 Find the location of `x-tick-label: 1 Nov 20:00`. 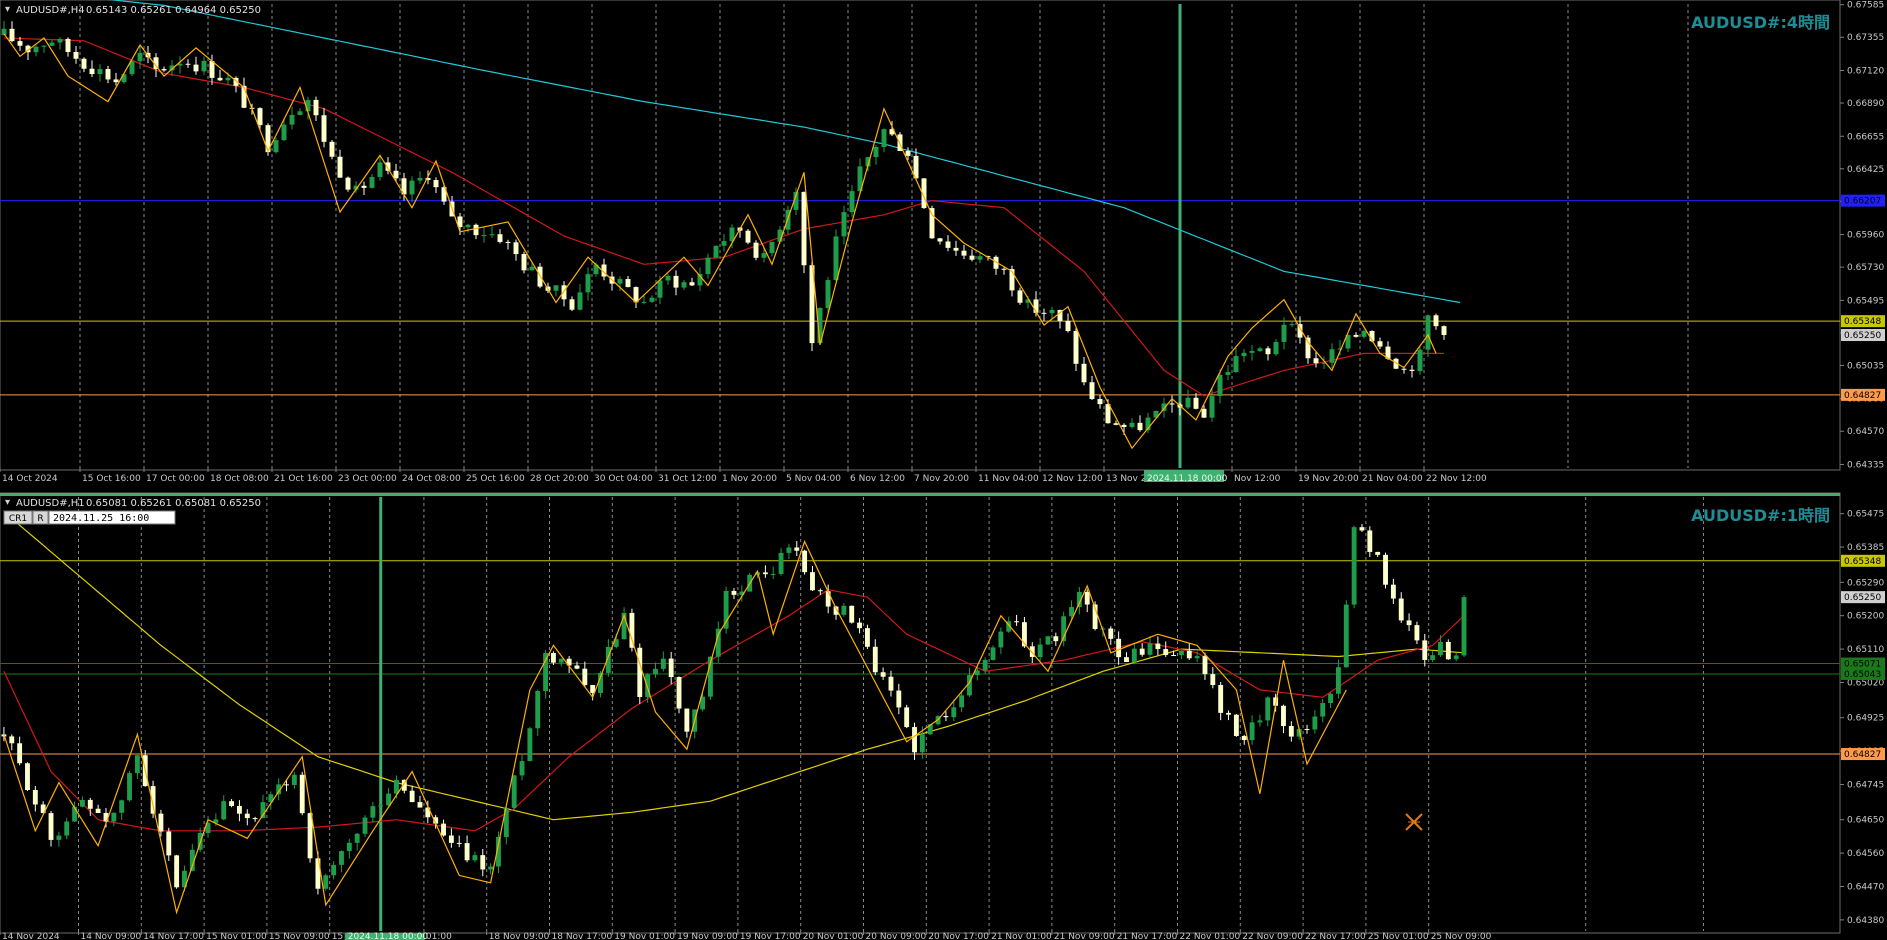

x-tick-label: 1 Nov 20:00 is located at coordinates (749, 479).